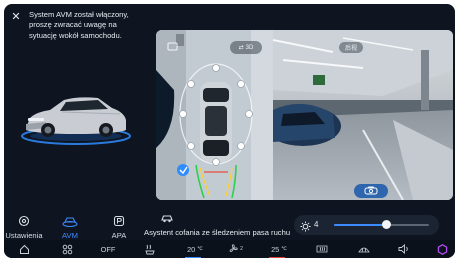 The image size is (459, 261). I want to click on brightness-slider-knob, so click(386, 224).